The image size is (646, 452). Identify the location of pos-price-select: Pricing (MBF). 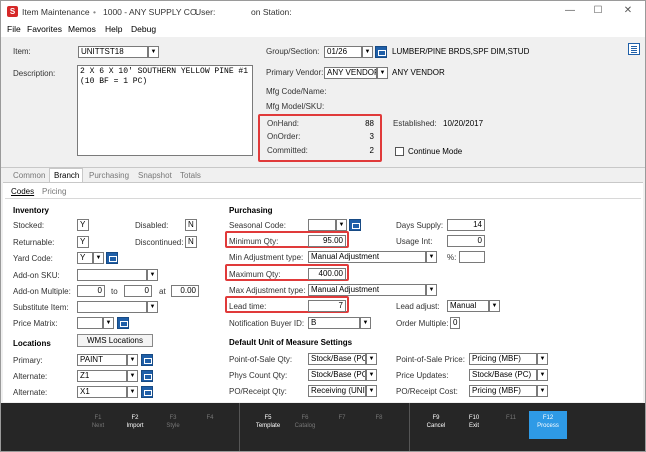
(503, 359).